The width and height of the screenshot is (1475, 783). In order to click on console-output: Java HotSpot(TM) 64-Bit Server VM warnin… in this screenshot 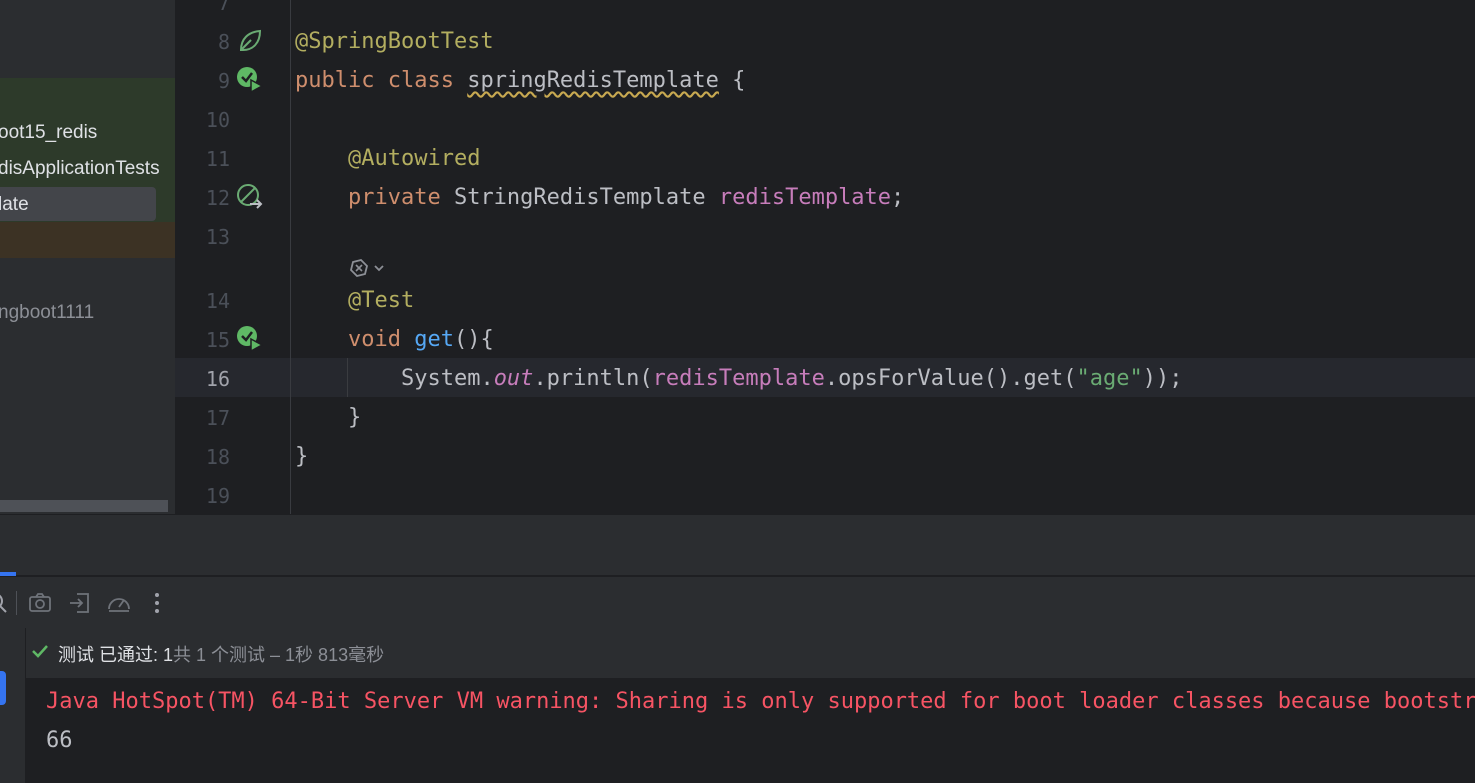, I will do `click(750, 731)`.